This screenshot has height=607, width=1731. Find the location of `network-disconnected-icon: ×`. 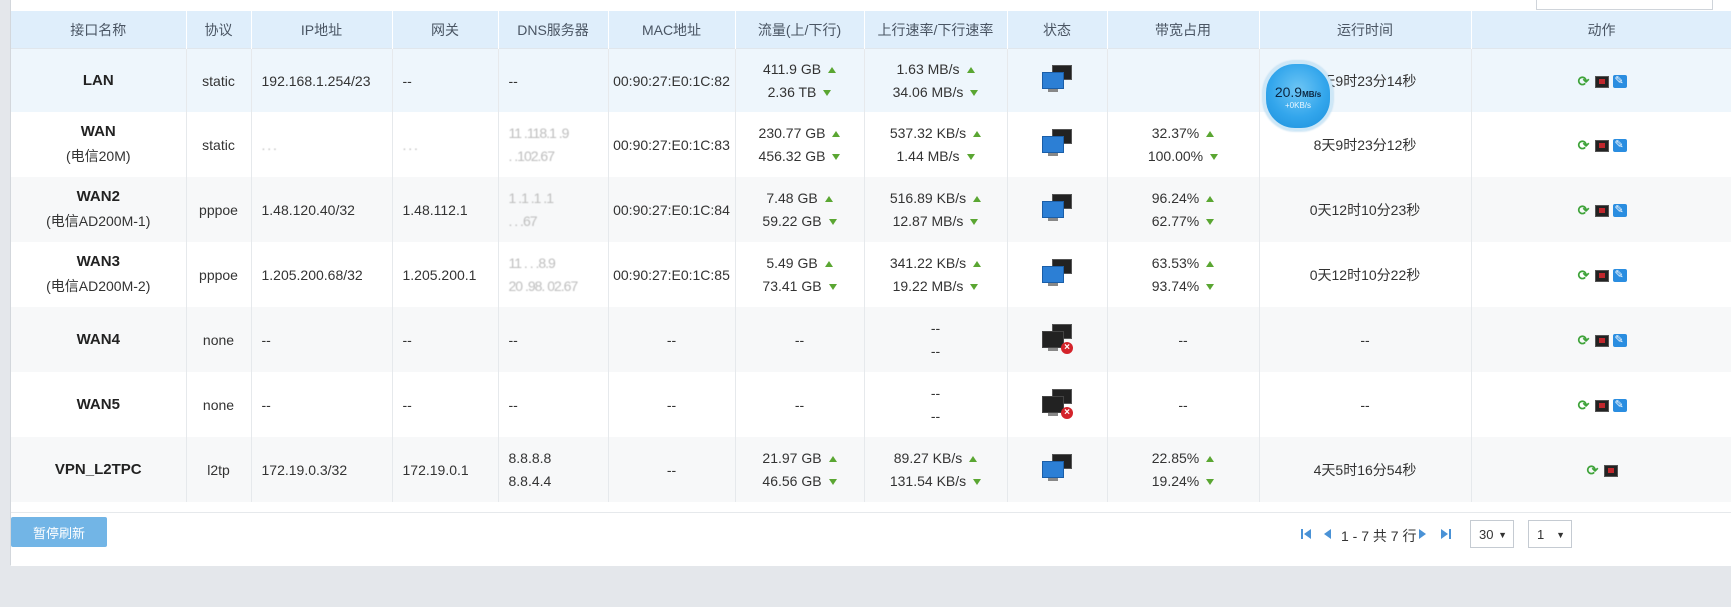

network-disconnected-icon: × is located at coordinates (1057, 404).